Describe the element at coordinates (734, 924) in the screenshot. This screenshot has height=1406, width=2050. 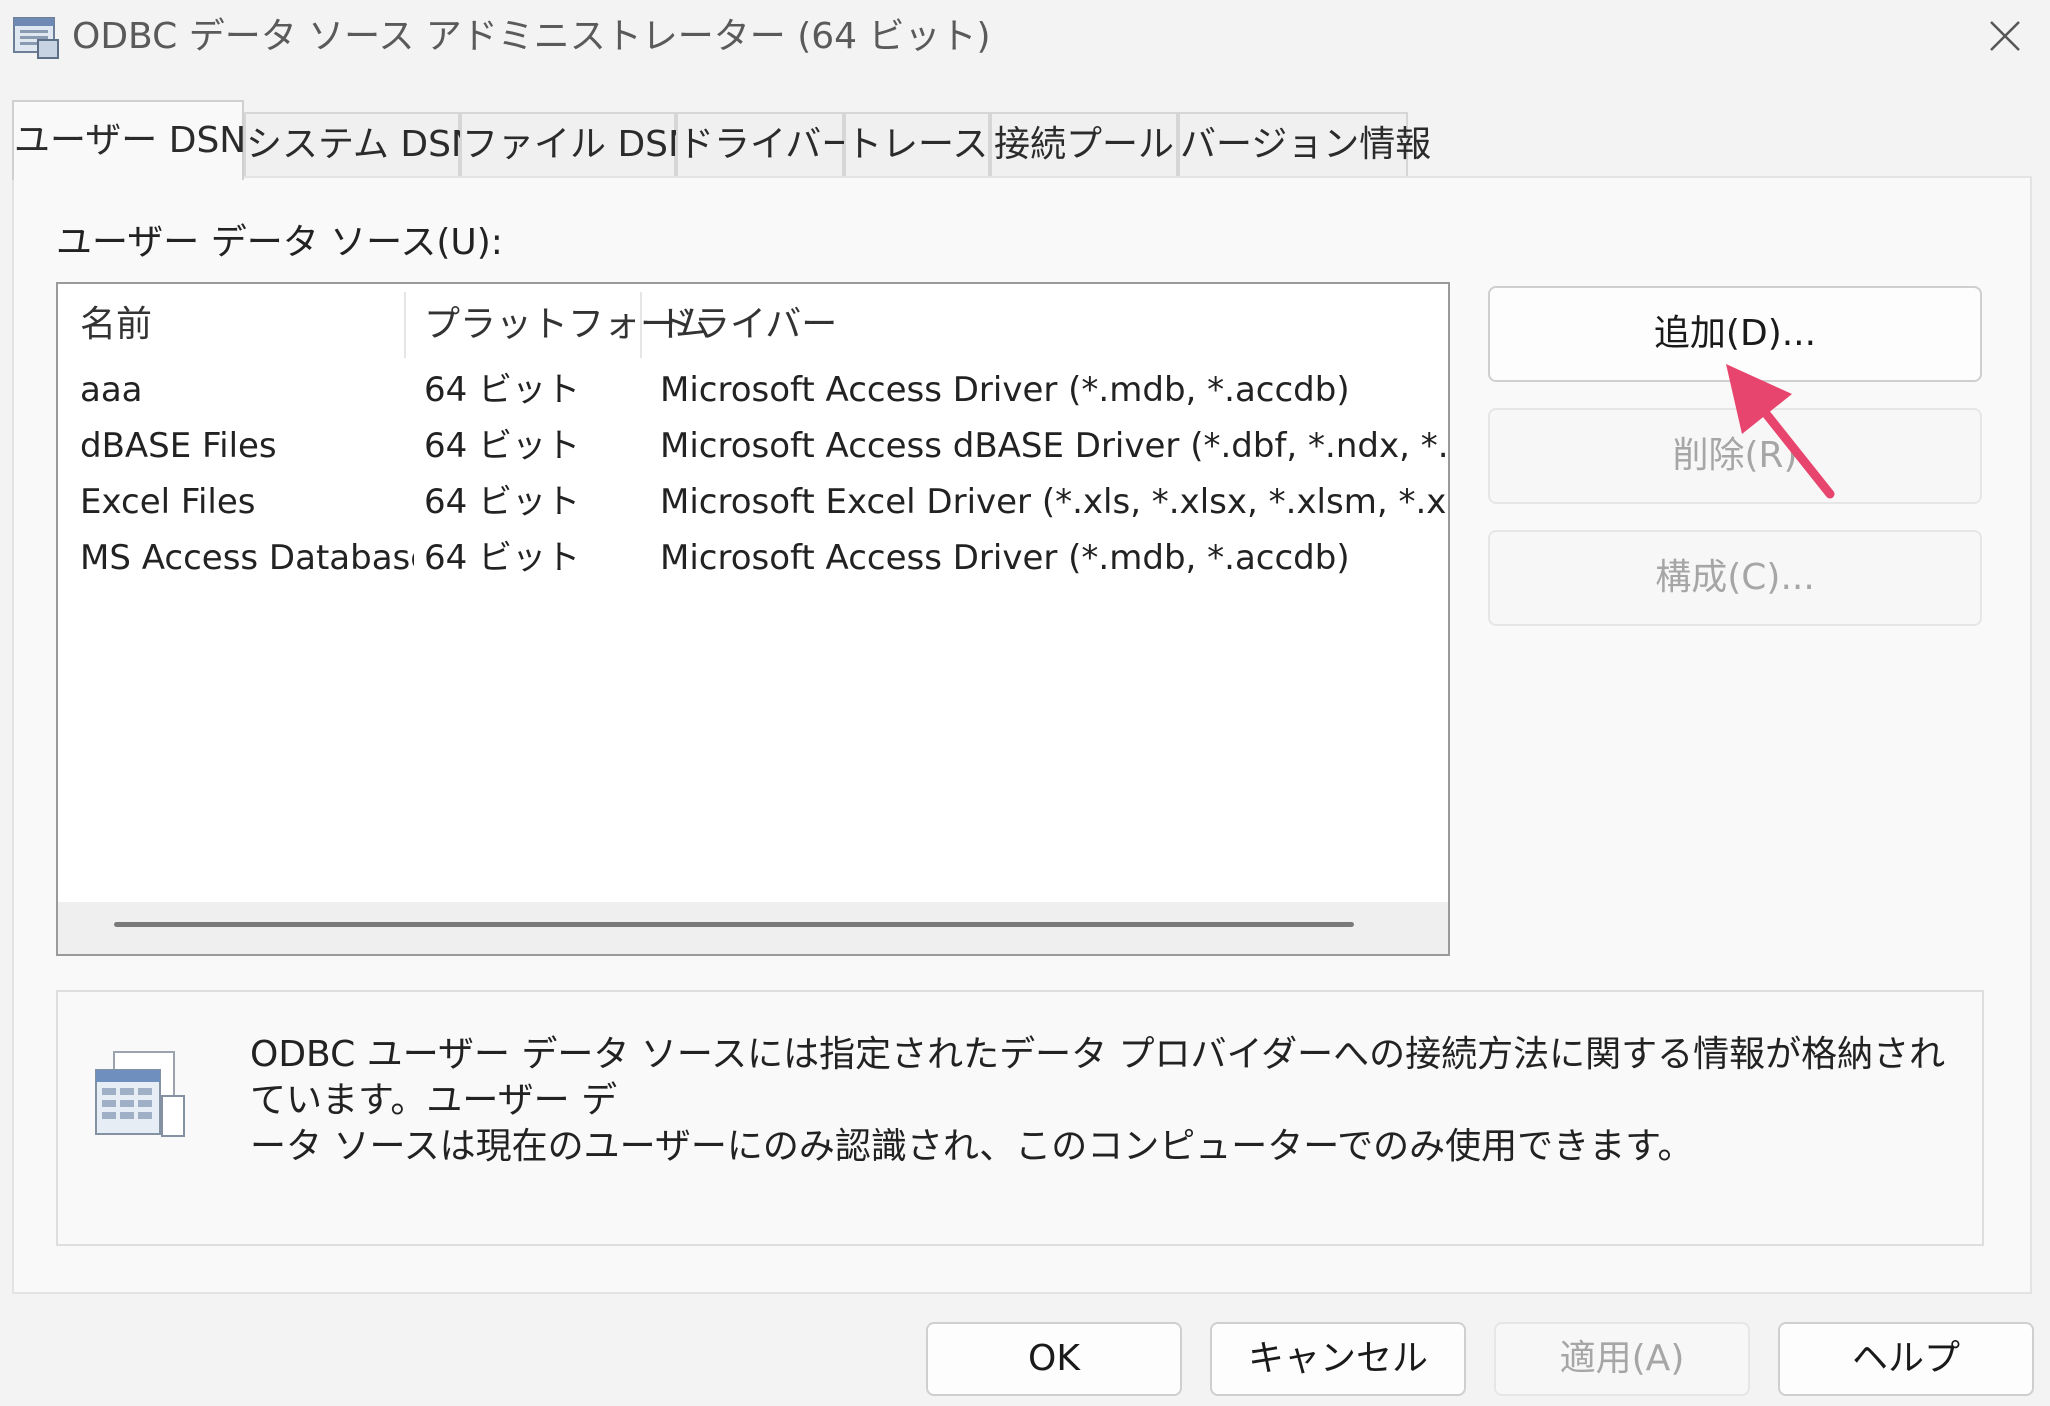
I see `scrollbar-thumb` at that location.